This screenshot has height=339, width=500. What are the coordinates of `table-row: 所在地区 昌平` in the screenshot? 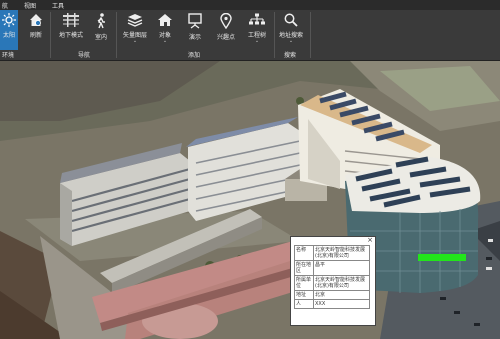 It's located at (332, 268).